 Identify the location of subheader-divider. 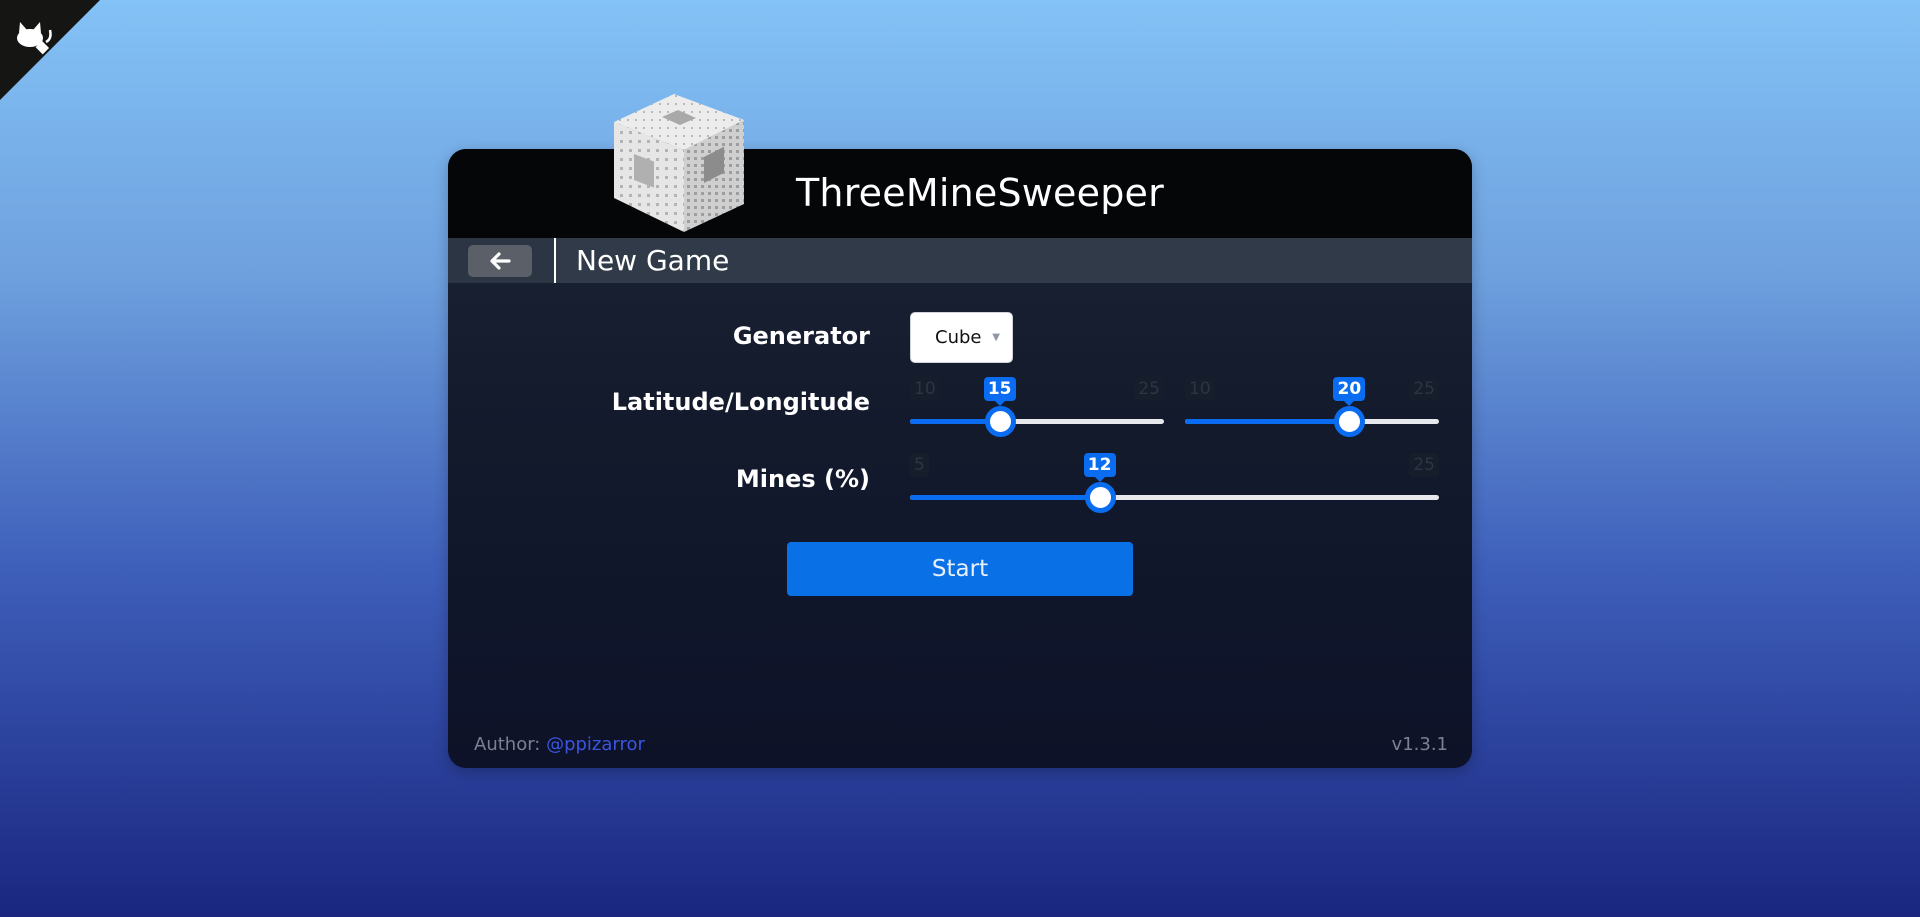
(555, 260).